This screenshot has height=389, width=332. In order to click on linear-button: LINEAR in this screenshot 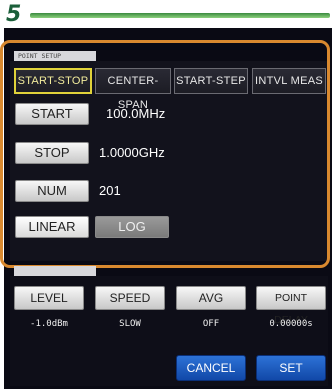, I will do `click(52, 227)`.